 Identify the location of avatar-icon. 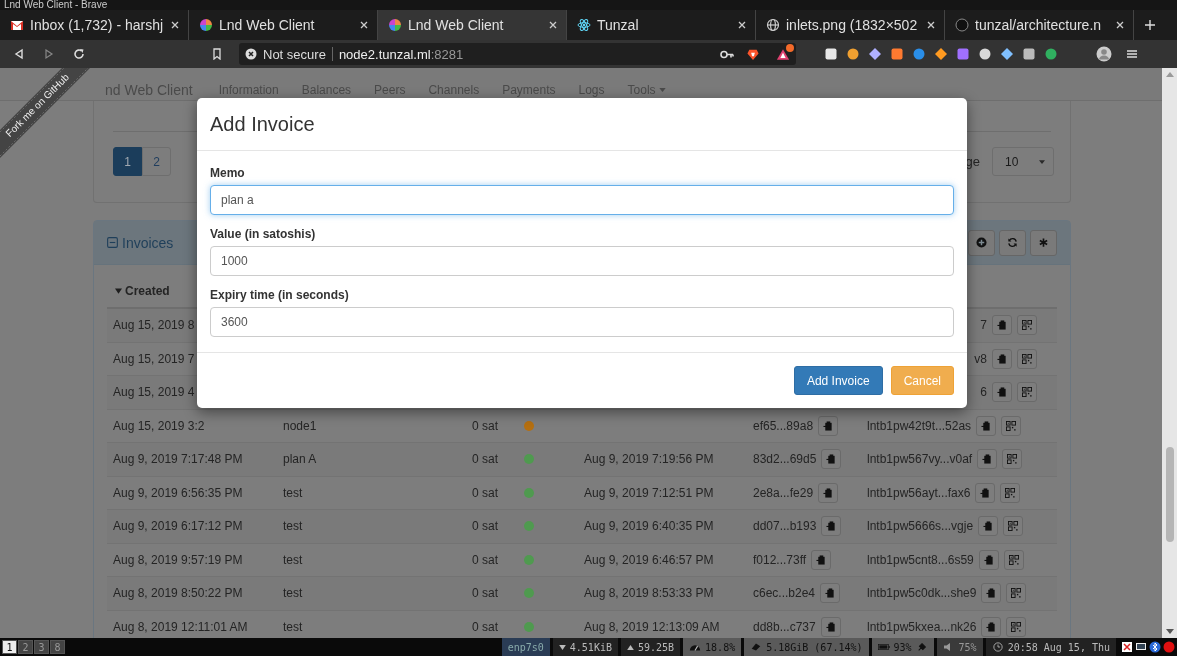
(1104, 54).